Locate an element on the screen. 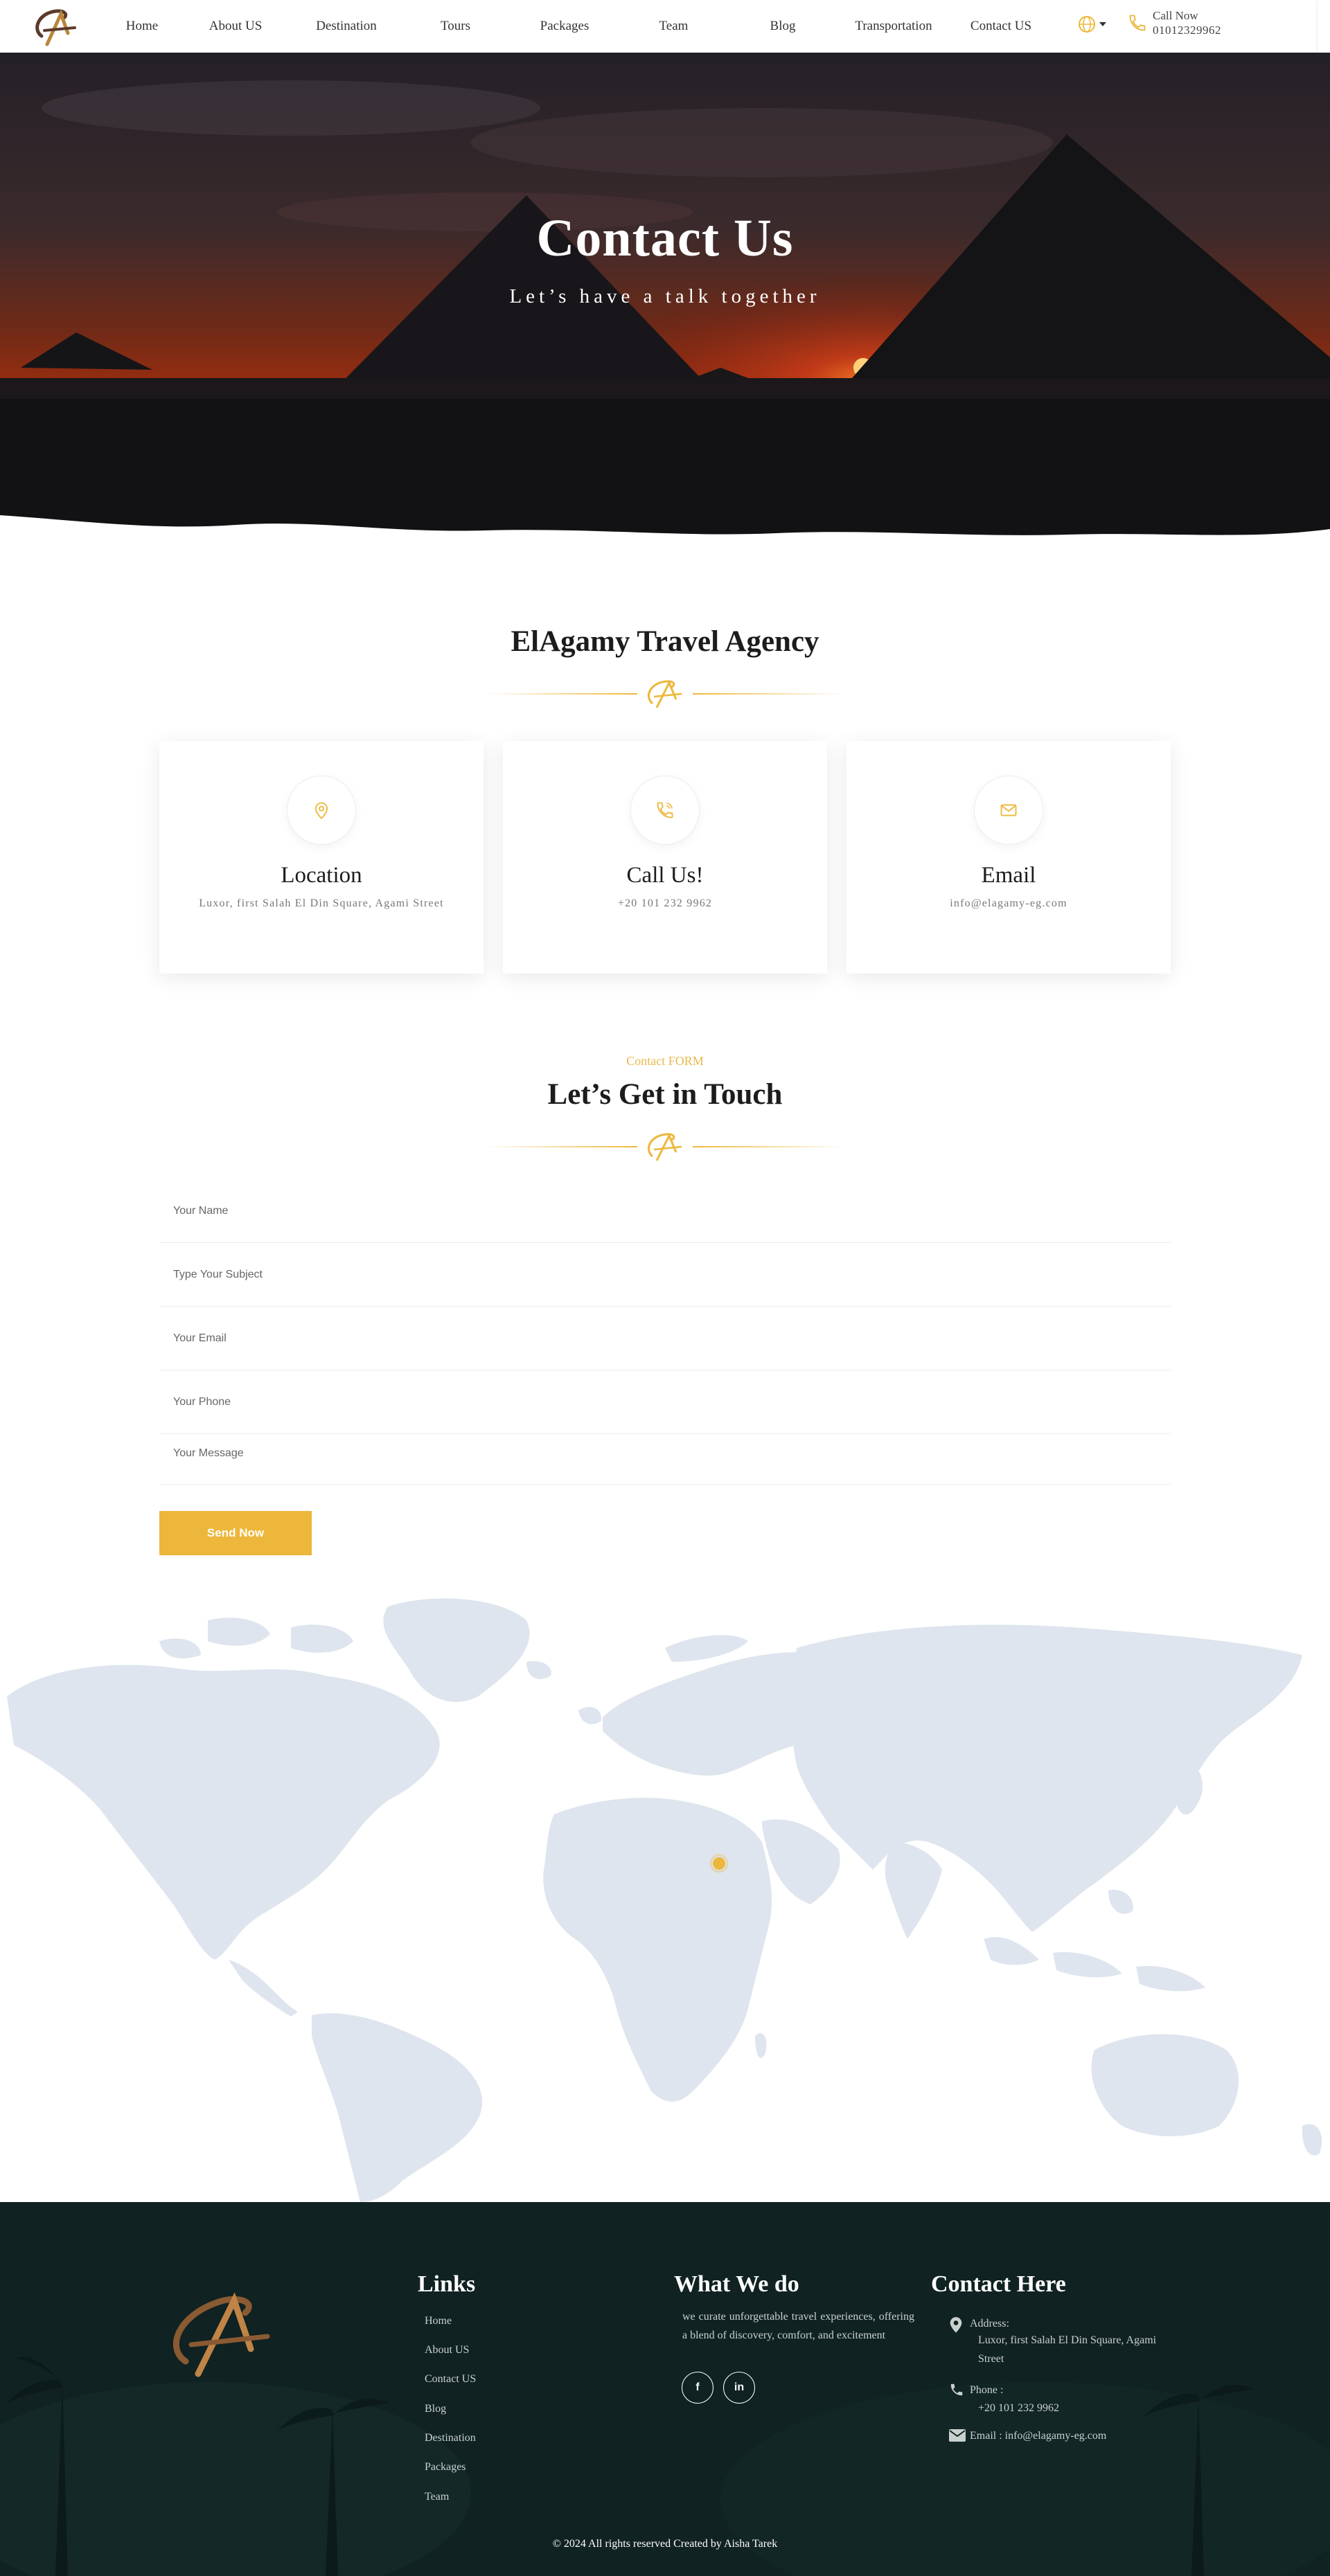 Image resolution: width=1330 pixels, height=2576 pixels. form-kicker: Contact FORM is located at coordinates (665, 1061).